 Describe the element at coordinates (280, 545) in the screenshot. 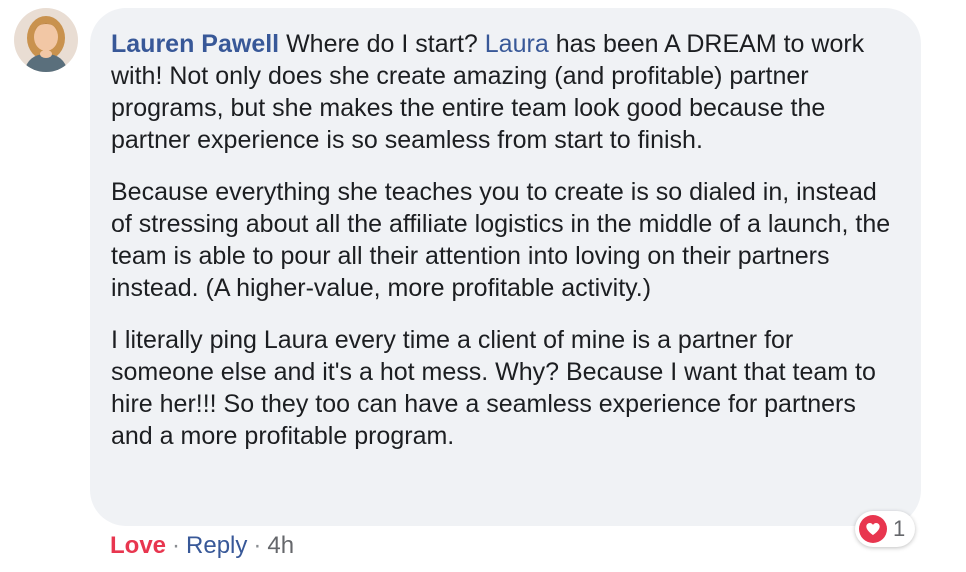

I see `timestamp: 4h` at that location.